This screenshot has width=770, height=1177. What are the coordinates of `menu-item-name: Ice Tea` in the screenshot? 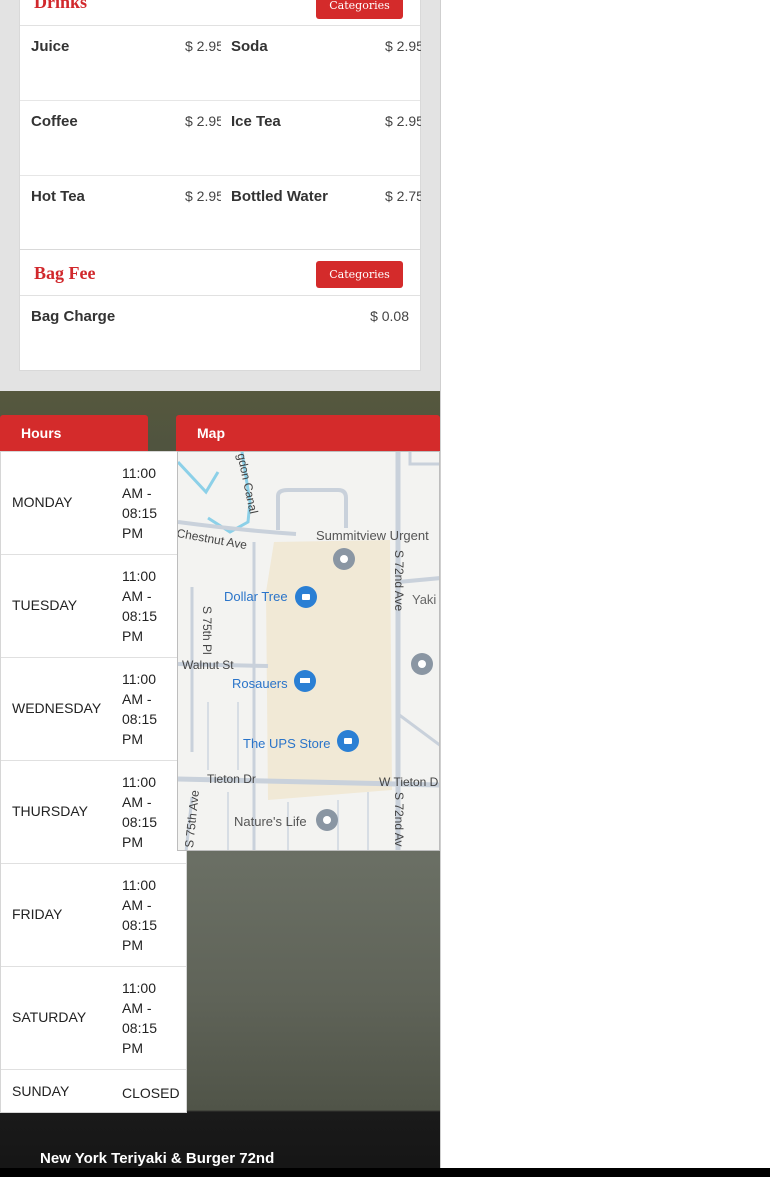 It's located at (256, 123).